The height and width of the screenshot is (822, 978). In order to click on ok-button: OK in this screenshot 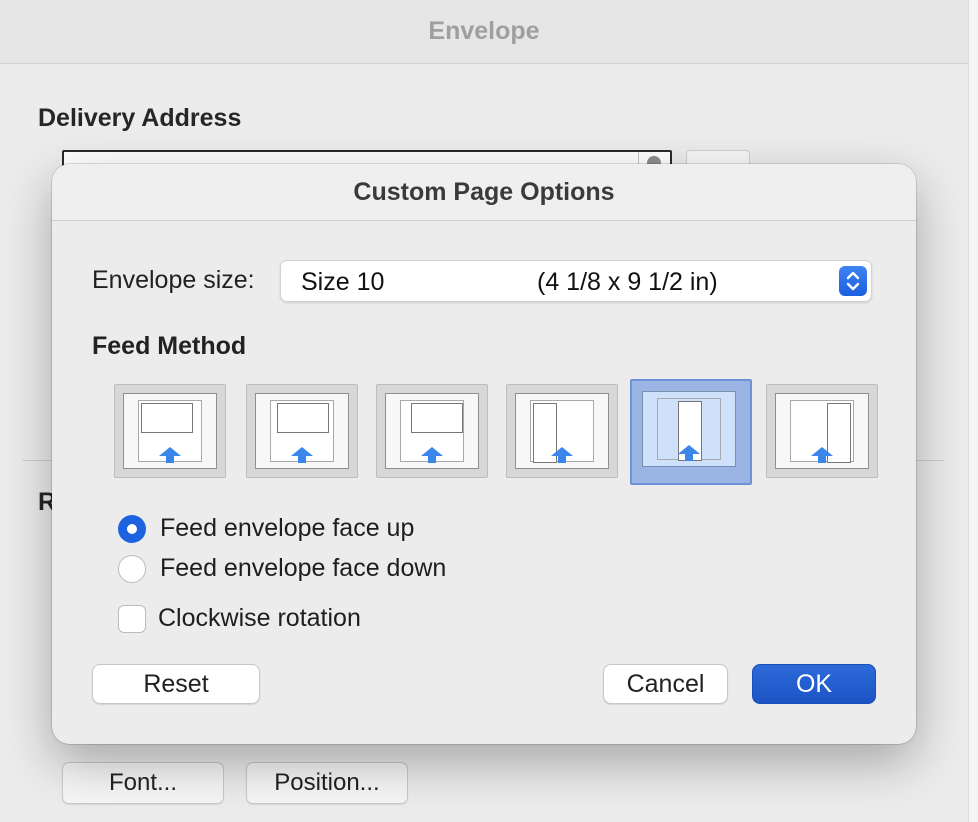, I will do `click(814, 684)`.